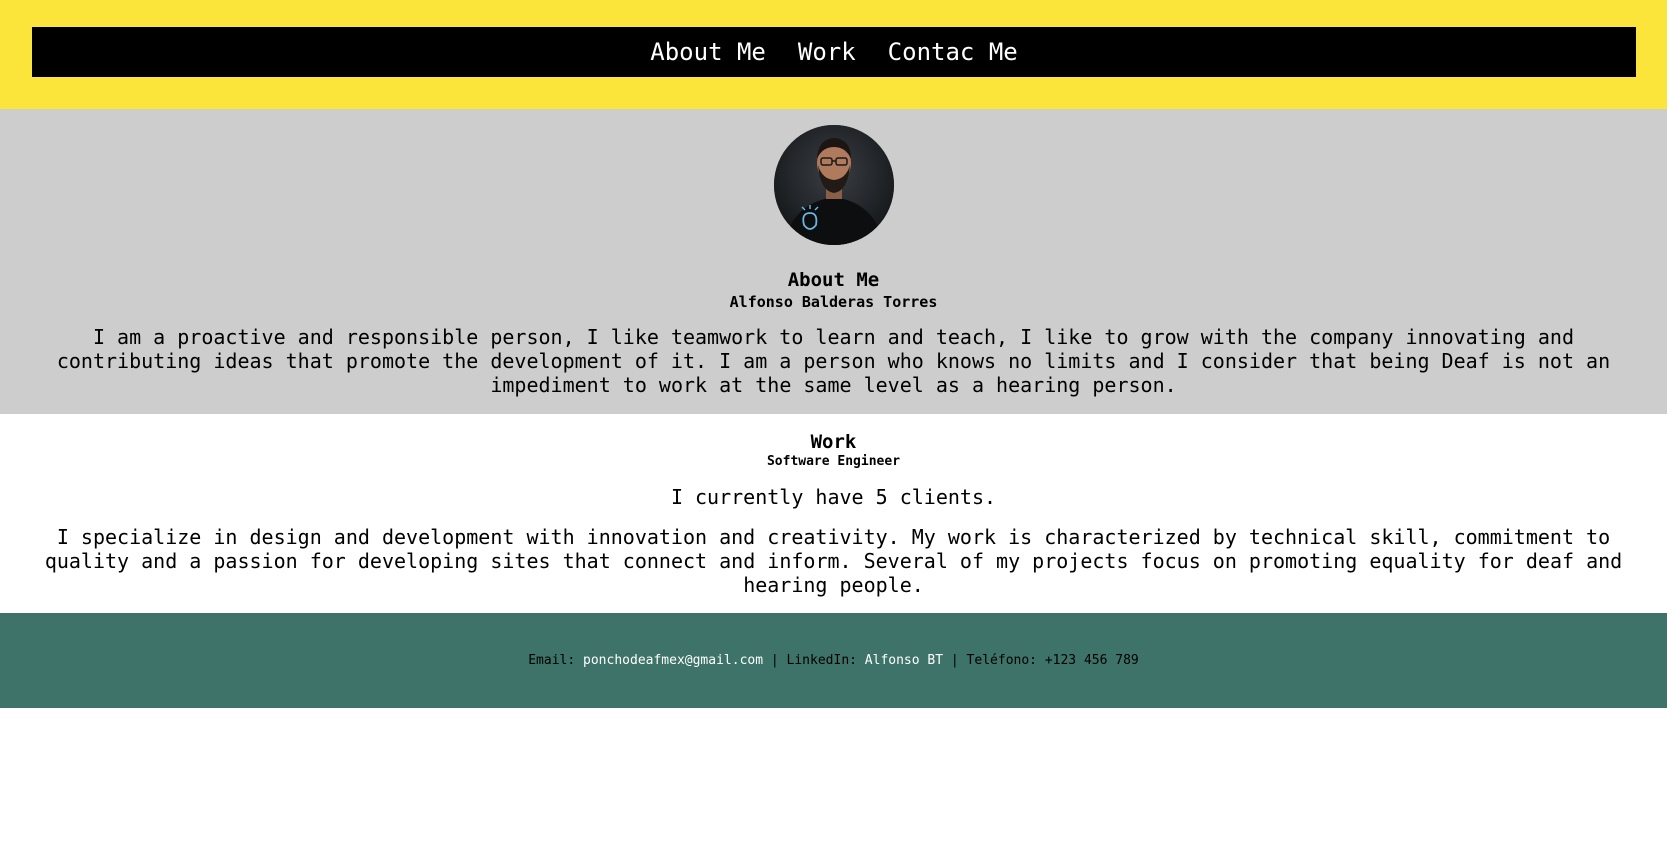 Image resolution: width=1672 pixels, height=855 pixels. I want to click on profile-photo, so click(834, 185).